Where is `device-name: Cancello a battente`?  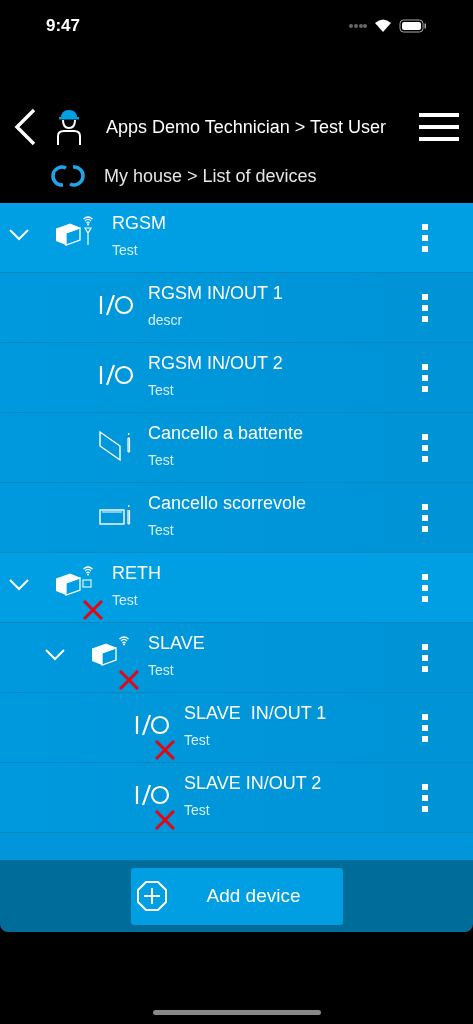 device-name: Cancello a battente is located at coordinates (226, 433).